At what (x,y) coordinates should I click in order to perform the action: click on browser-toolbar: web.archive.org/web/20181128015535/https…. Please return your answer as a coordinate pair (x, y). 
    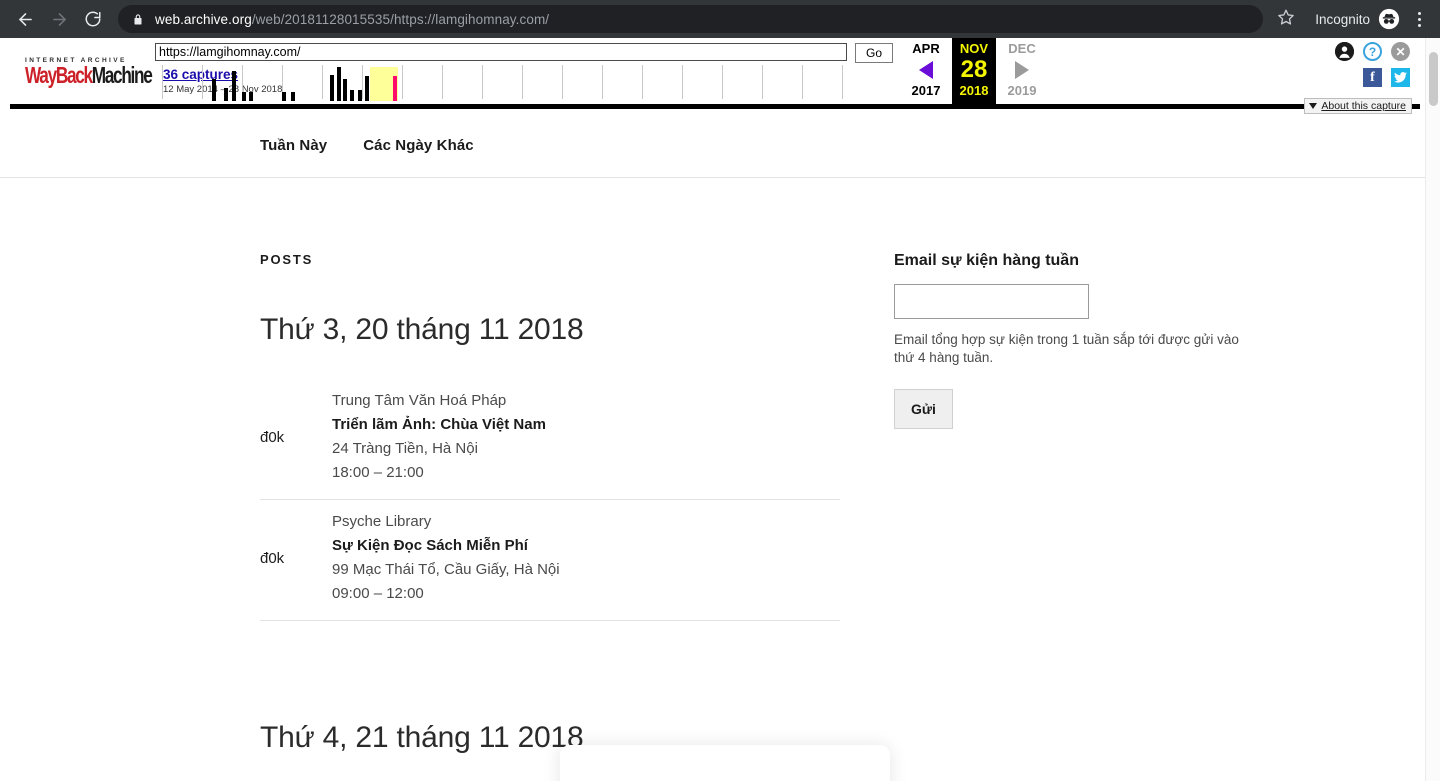
    Looking at the image, I should click on (720, 19).